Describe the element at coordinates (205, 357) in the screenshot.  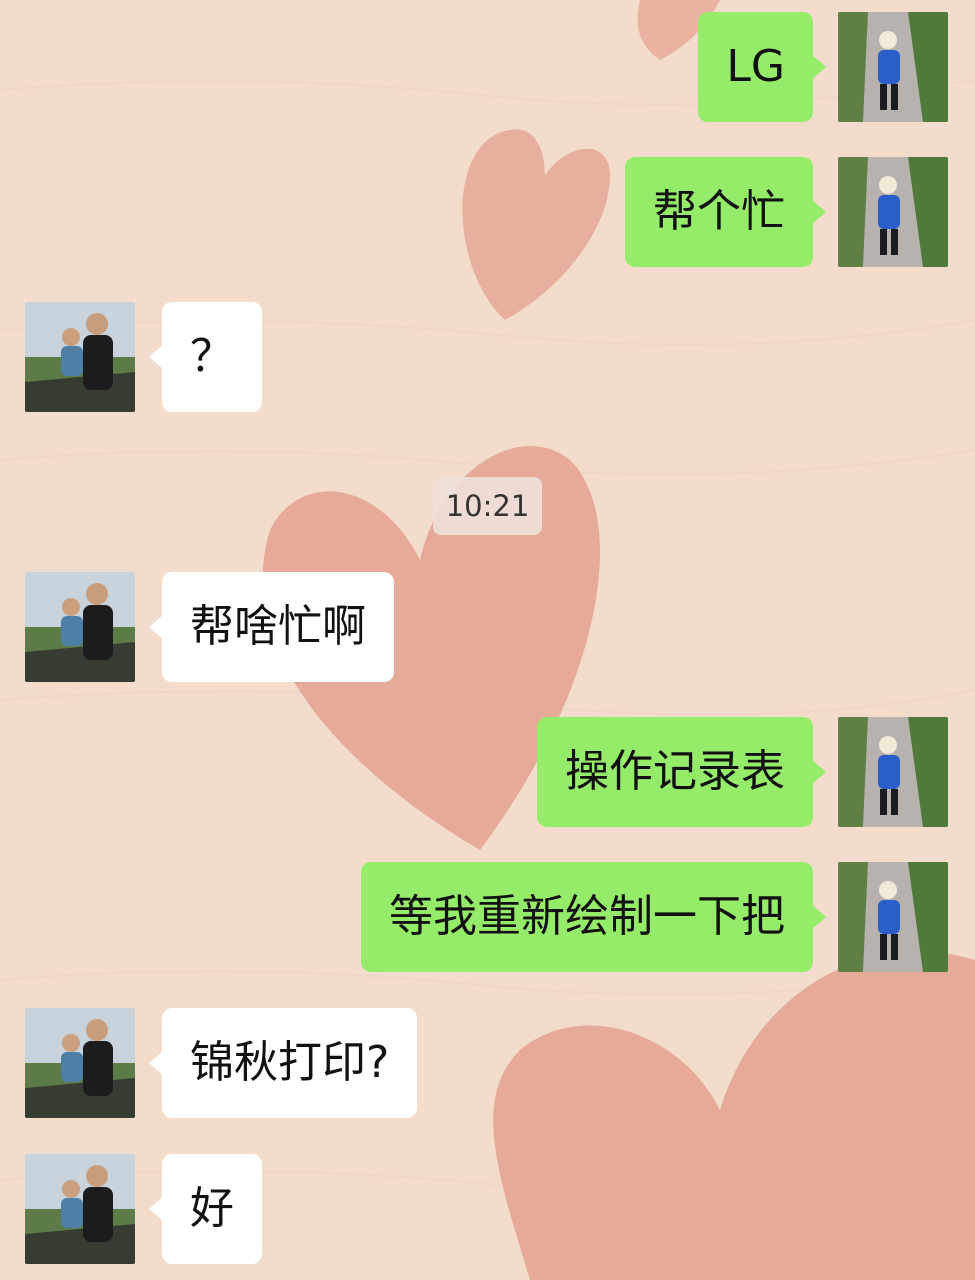
I see `incoming-message-bubble: ？` at that location.